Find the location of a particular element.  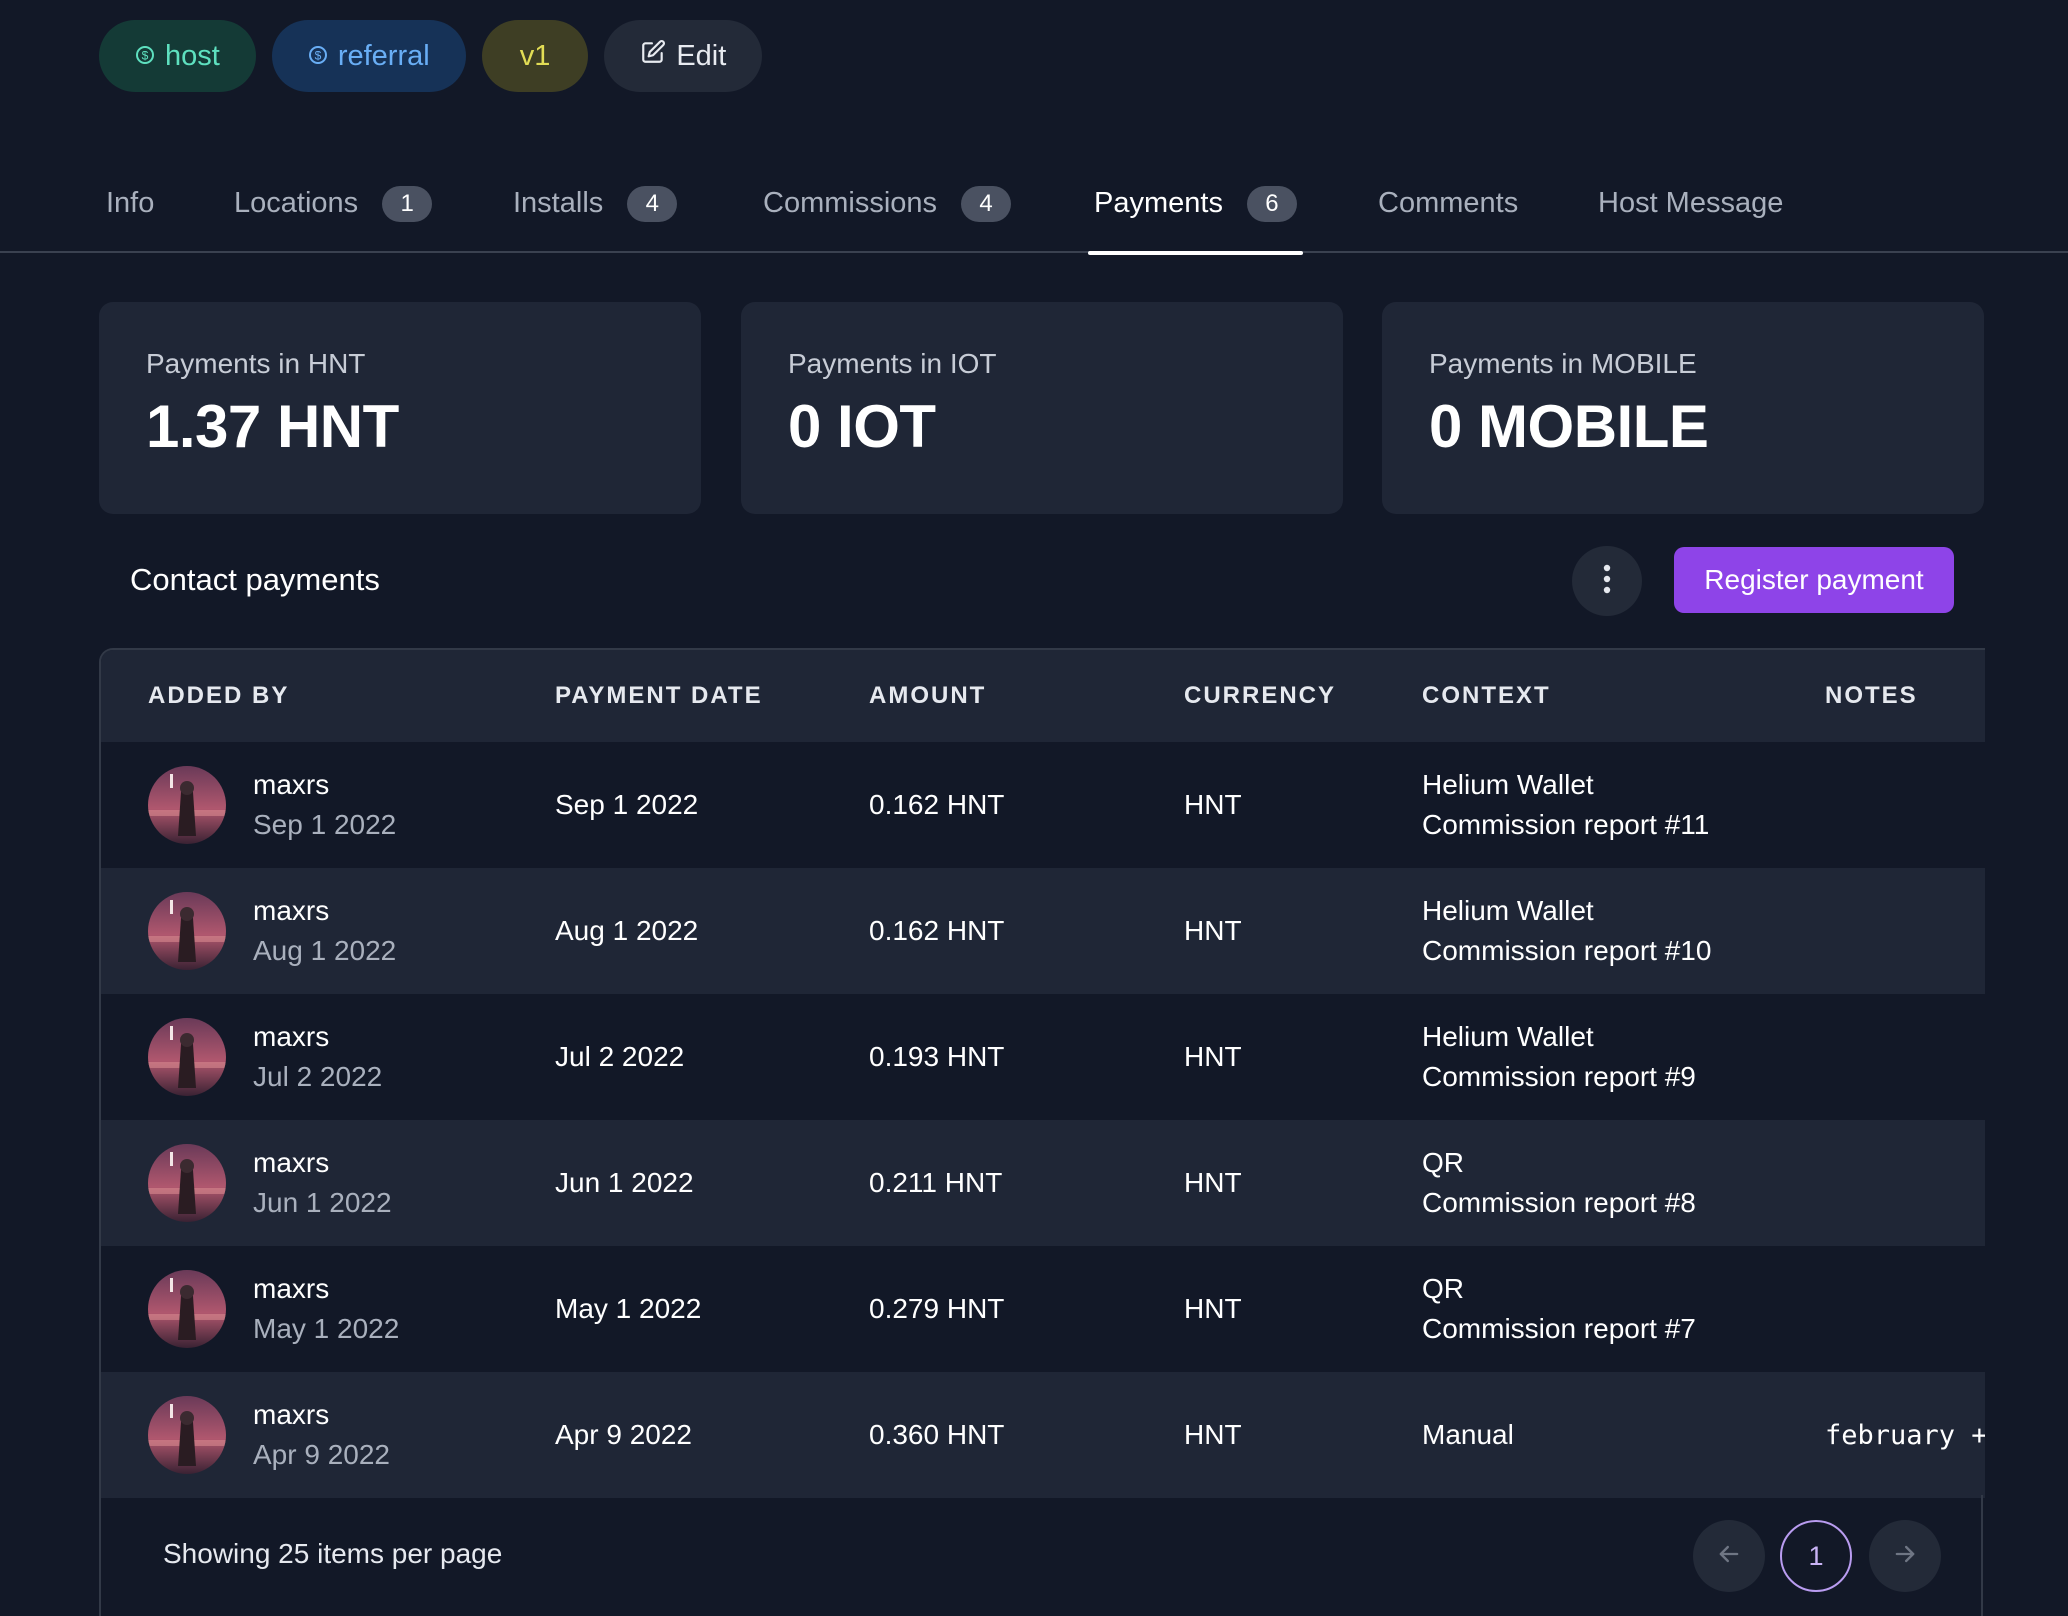

more-options-button is located at coordinates (1607, 581).